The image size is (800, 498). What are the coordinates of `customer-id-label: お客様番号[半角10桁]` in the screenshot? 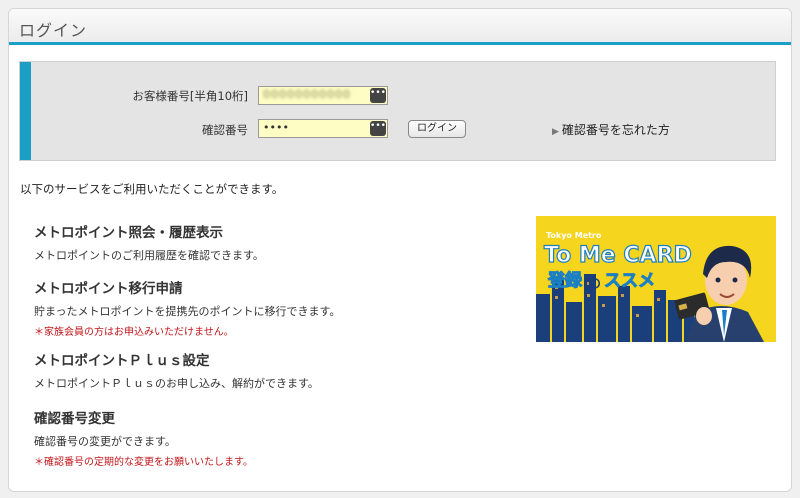 It's located at (190, 96).